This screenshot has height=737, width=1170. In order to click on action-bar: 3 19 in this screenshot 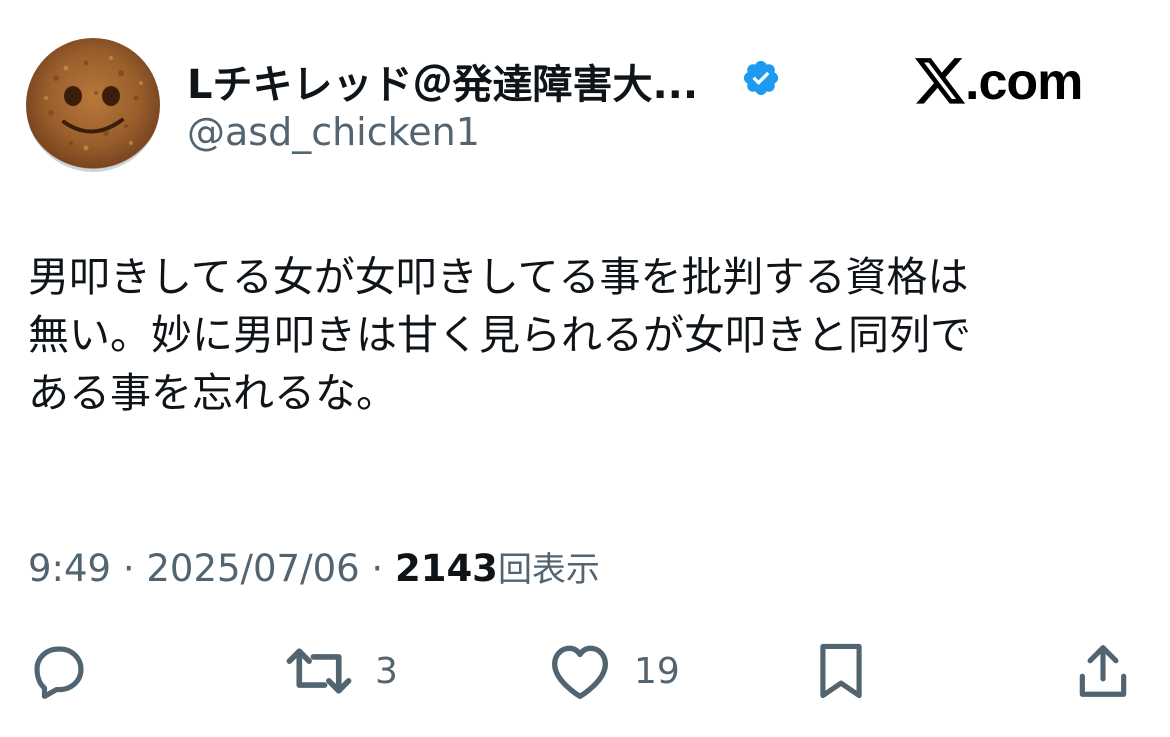, I will do `click(585, 670)`.